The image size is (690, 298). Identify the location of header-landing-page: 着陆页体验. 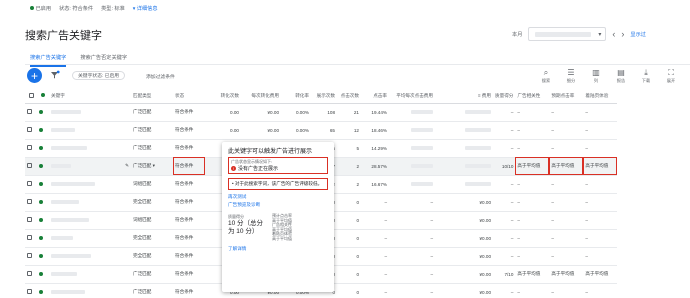
(600, 96).